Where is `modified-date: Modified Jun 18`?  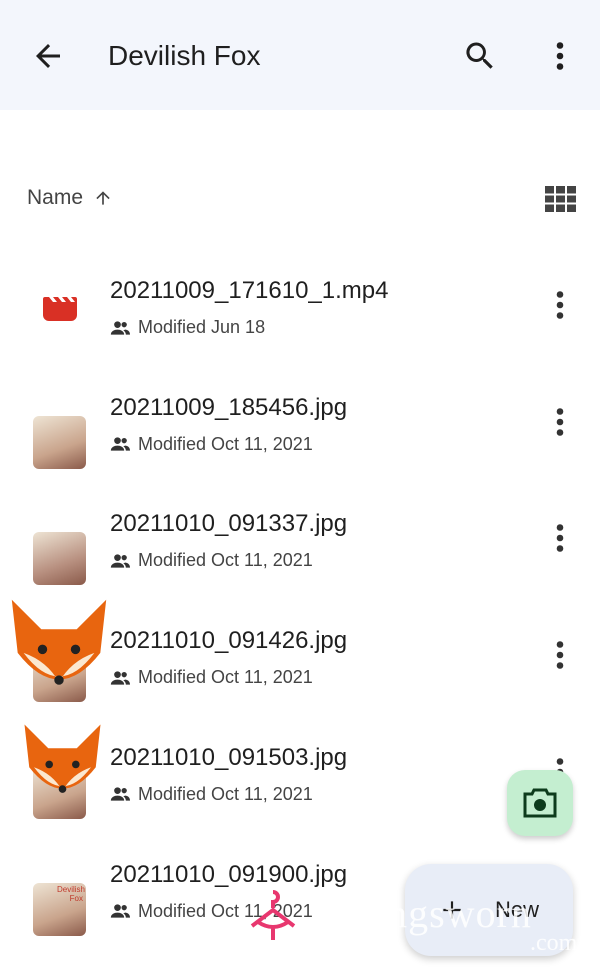
modified-date: Modified Jun 18 is located at coordinates (202, 327).